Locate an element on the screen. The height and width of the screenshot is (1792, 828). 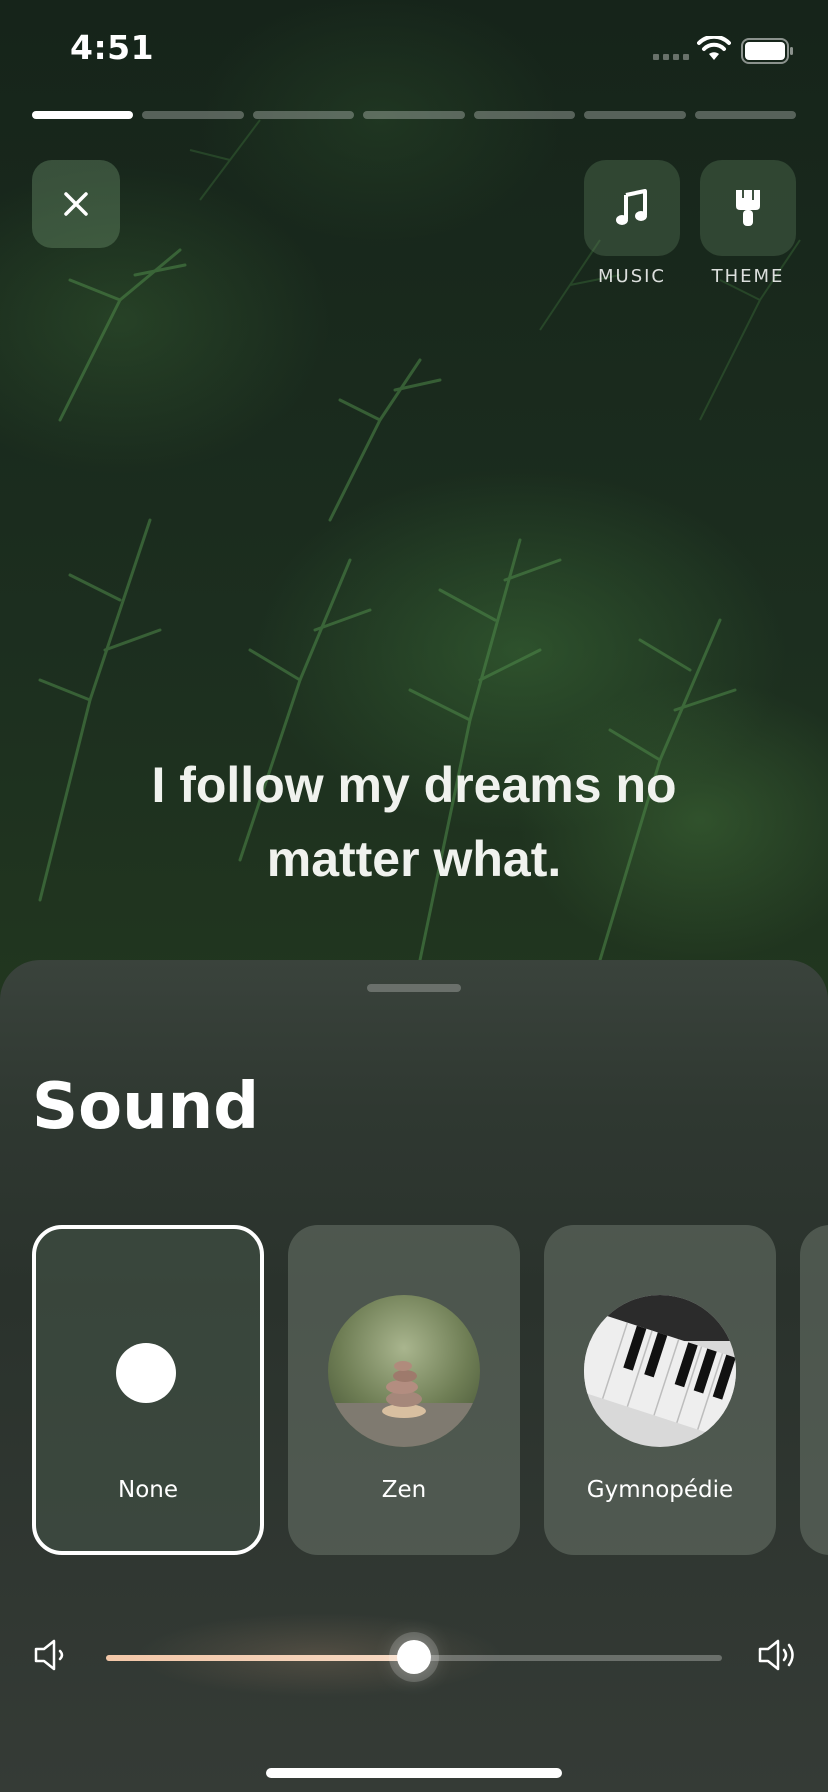
theme-button-box is located at coordinates (748, 208).